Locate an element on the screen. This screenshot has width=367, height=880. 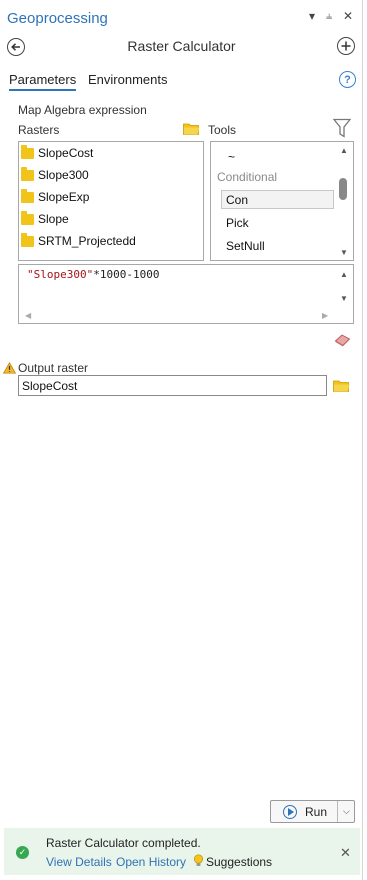
list-item: Slope300 is located at coordinates (55, 175).